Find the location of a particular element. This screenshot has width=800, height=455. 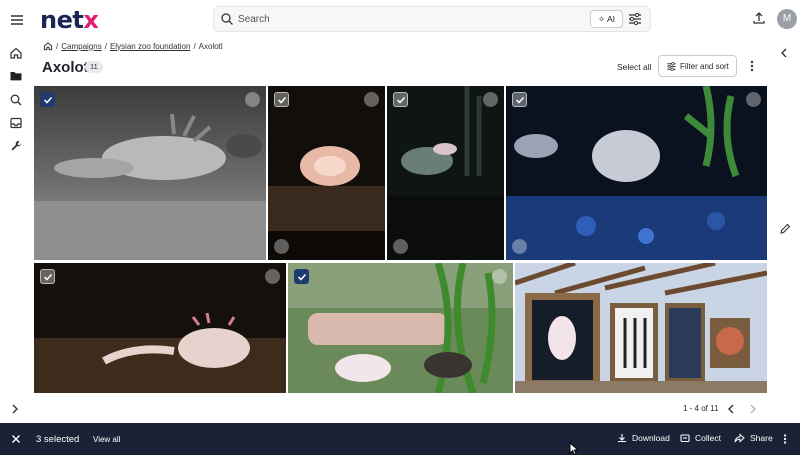

download-icon is located at coordinates (622, 438).